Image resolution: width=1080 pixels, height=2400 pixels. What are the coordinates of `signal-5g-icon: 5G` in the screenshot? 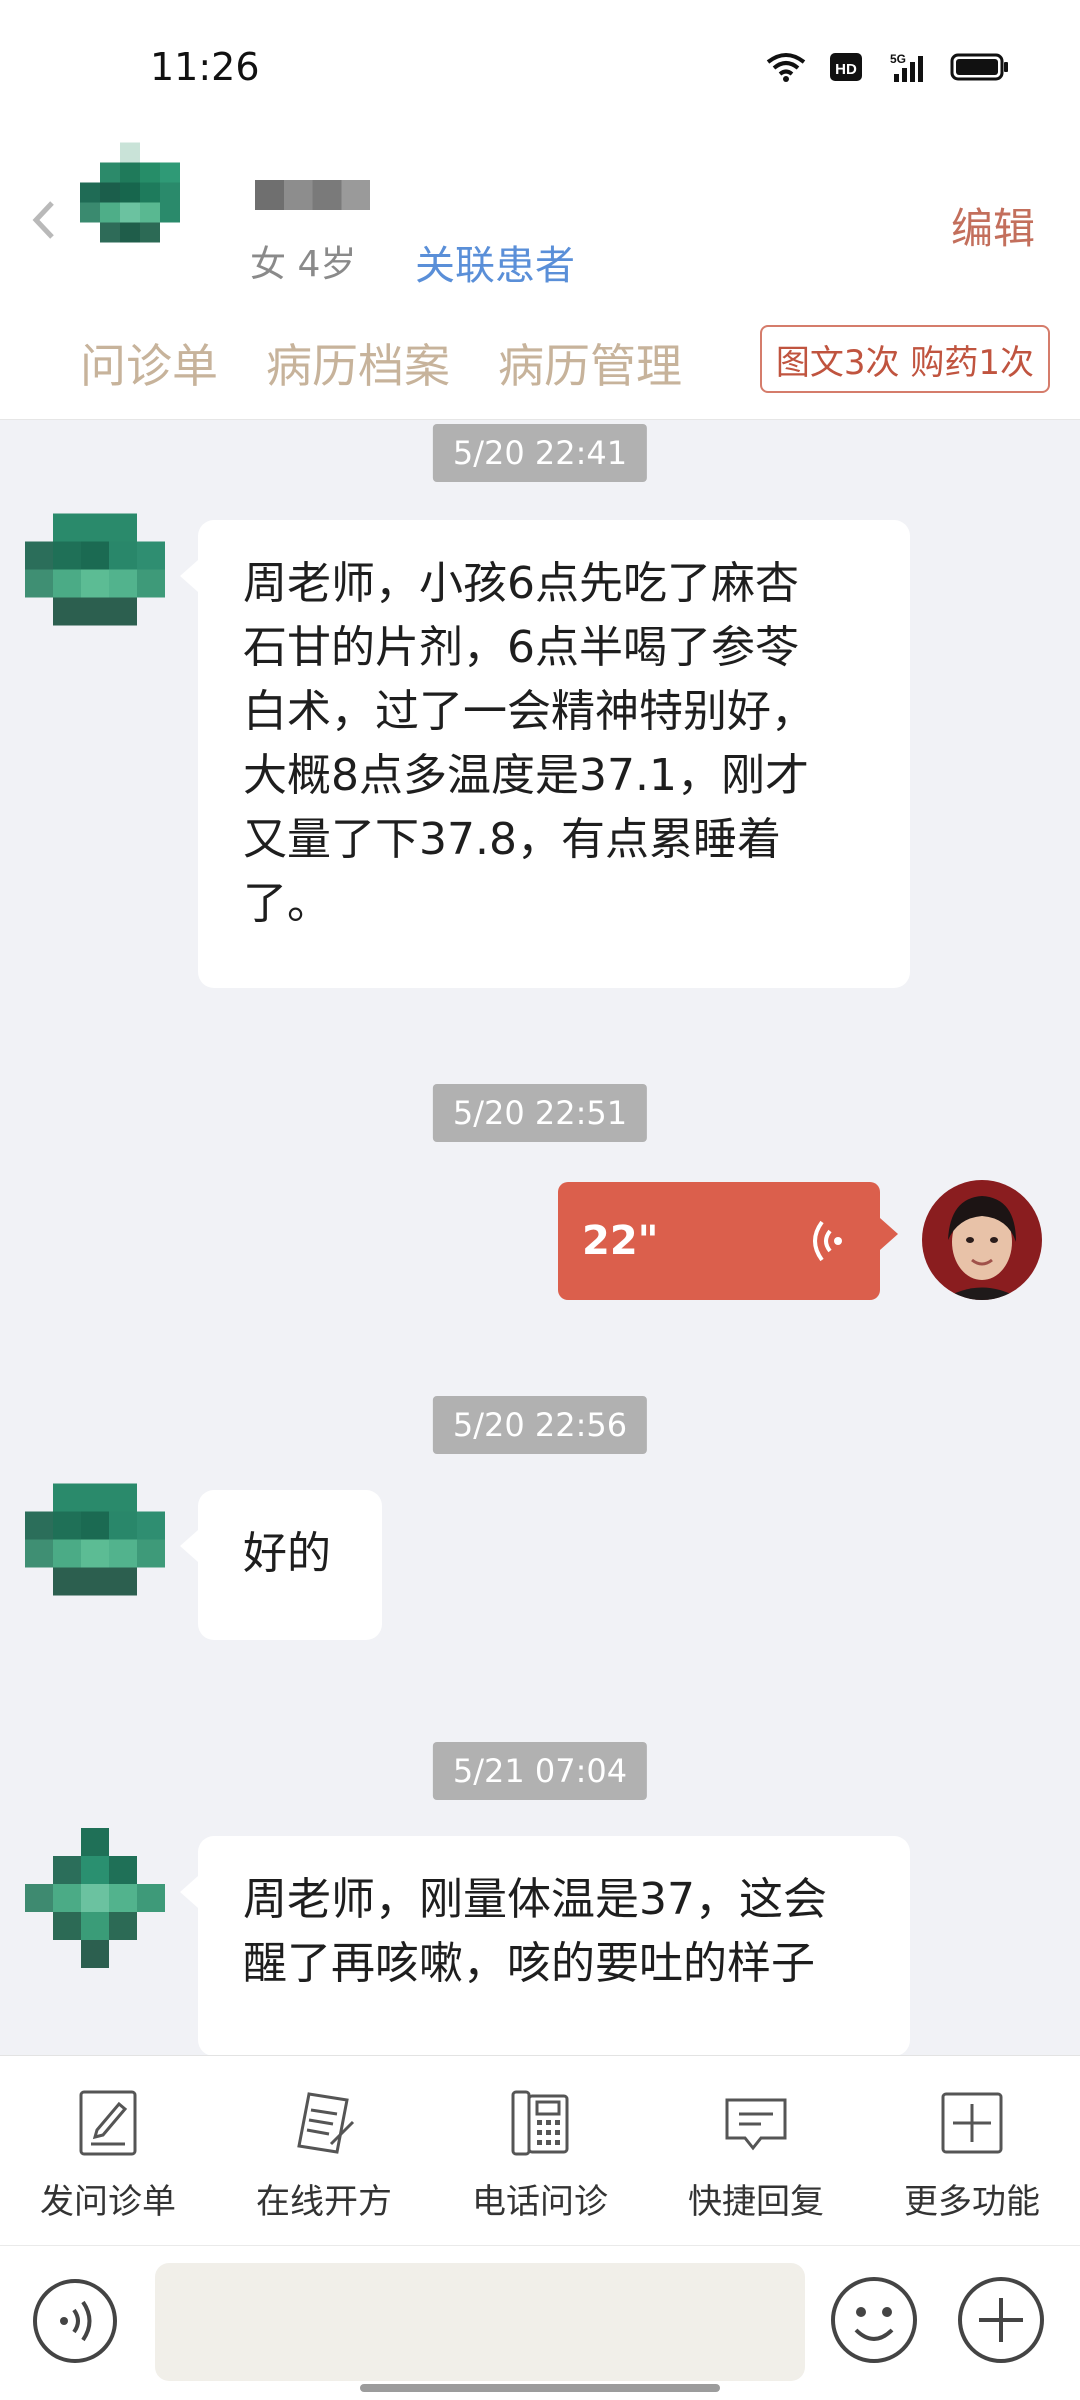 It's located at (906, 67).